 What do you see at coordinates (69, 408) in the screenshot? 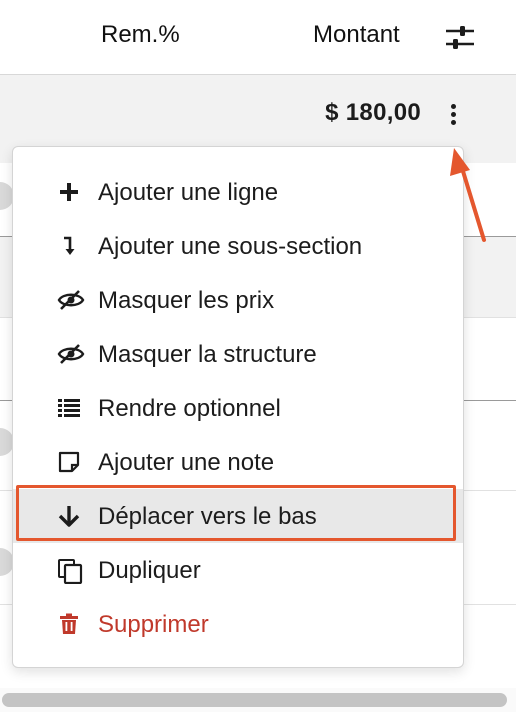
I see `list-icon` at bounding box center [69, 408].